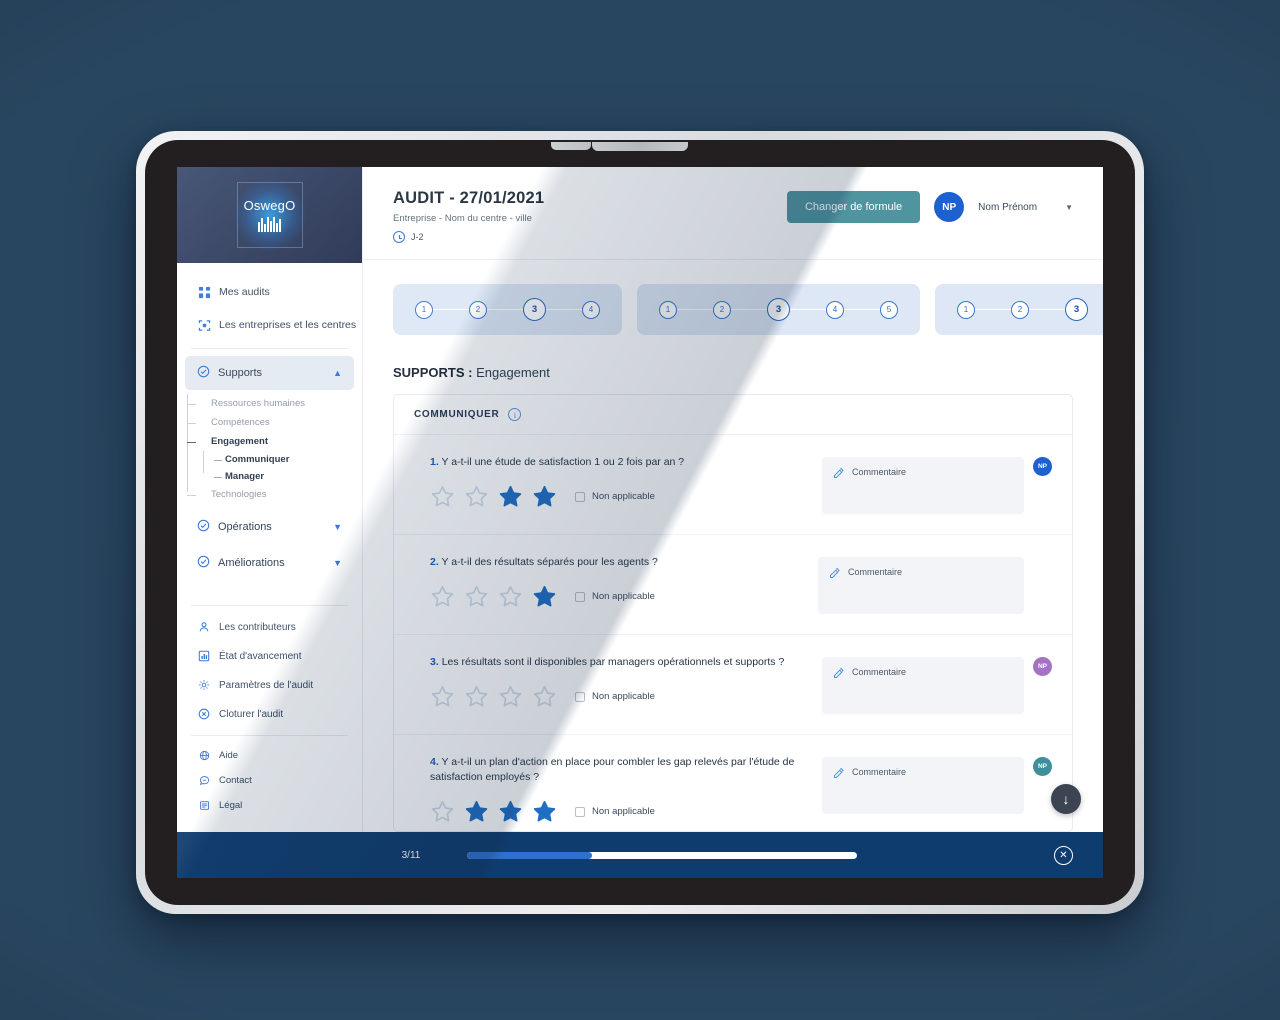 This screenshot has width=1280, height=1020. I want to click on progress-footer: 3/11 ✕, so click(640, 855).